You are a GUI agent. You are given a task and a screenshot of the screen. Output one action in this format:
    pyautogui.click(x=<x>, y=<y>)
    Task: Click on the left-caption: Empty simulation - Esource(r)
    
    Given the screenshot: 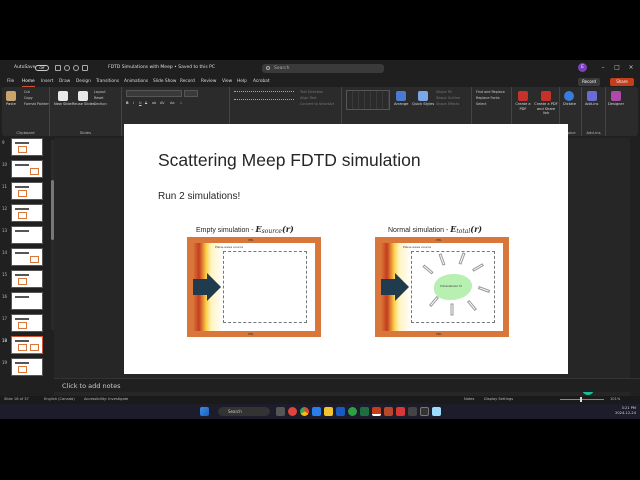 What is the action you would take?
    pyautogui.click(x=245, y=229)
    